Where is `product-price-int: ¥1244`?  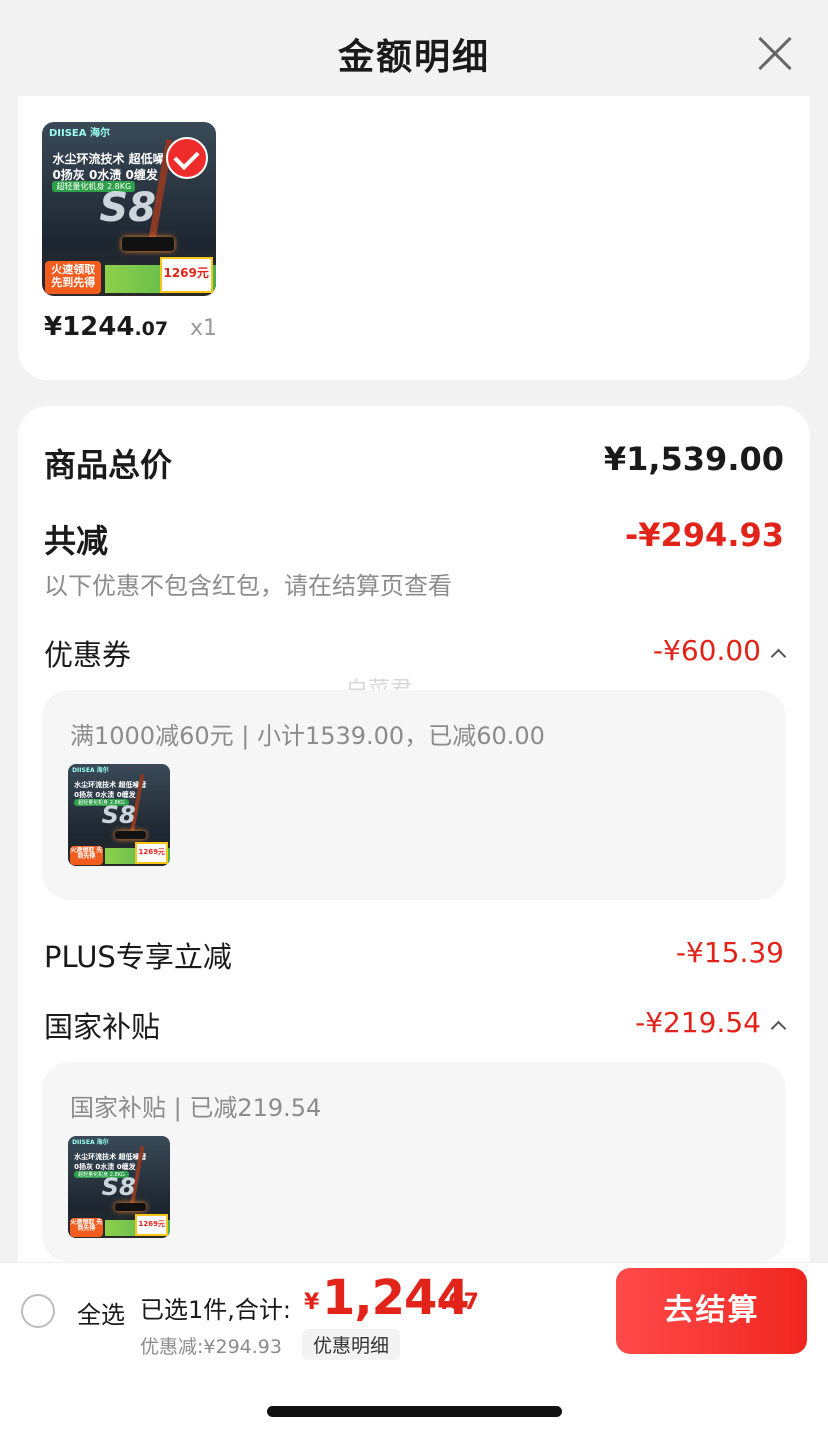
product-price-int: ¥1244 is located at coordinates (89, 327).